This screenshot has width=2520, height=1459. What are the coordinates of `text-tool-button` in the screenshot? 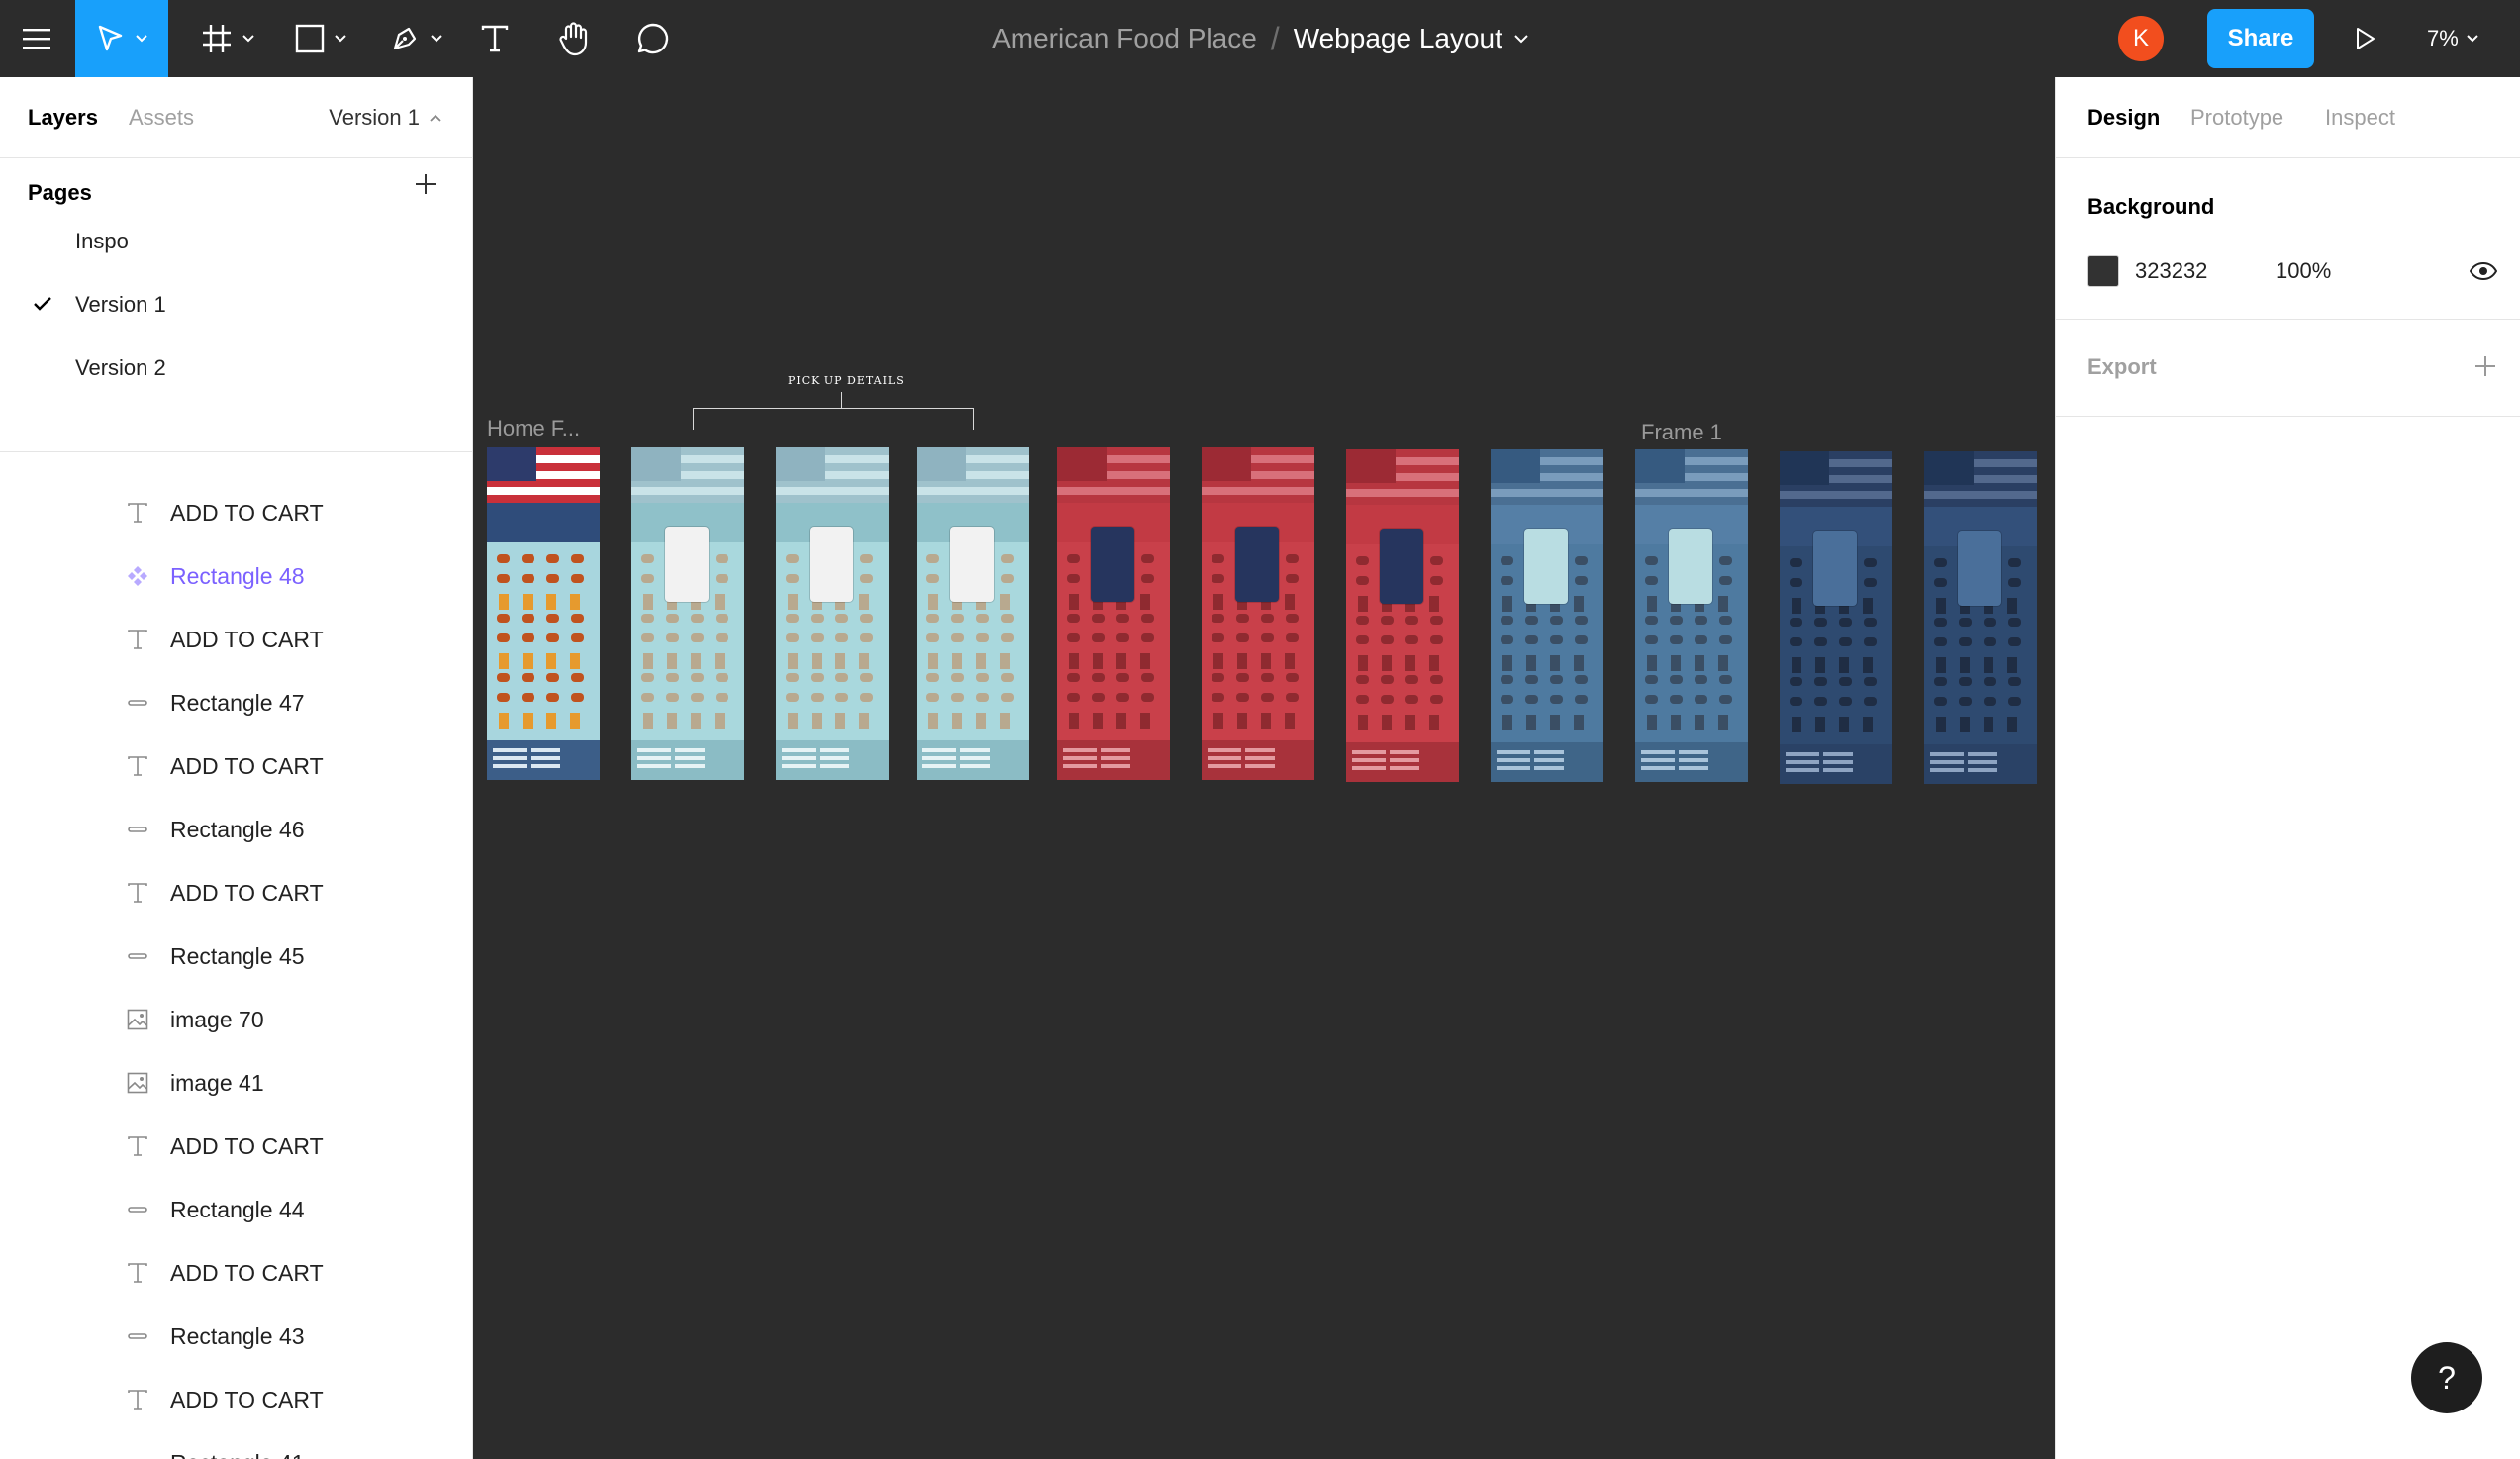 It's located at (495, 38).